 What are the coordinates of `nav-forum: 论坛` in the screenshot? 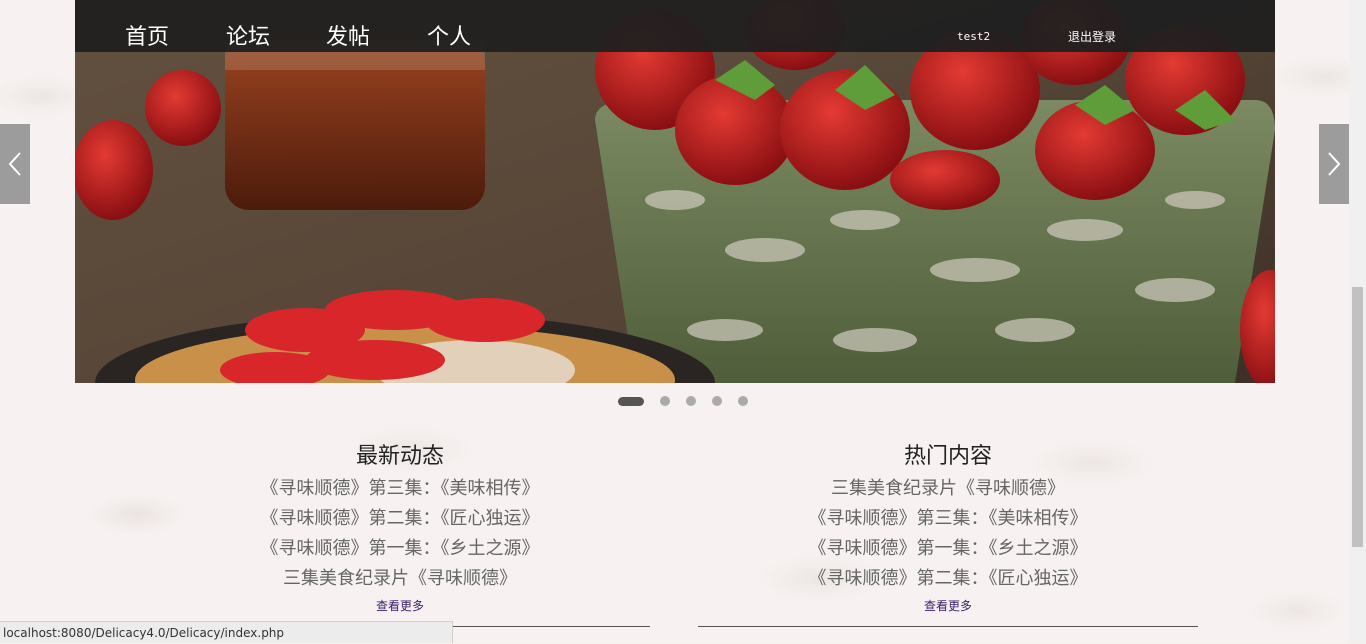 It's located at (248, 38).